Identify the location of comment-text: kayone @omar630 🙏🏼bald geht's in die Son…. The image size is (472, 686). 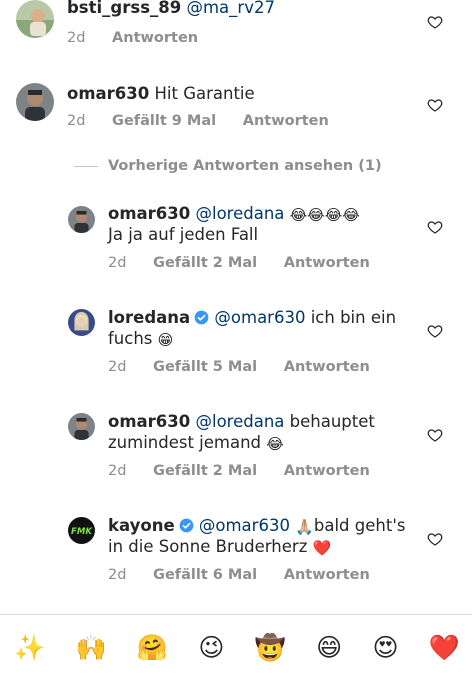
(268, 536).